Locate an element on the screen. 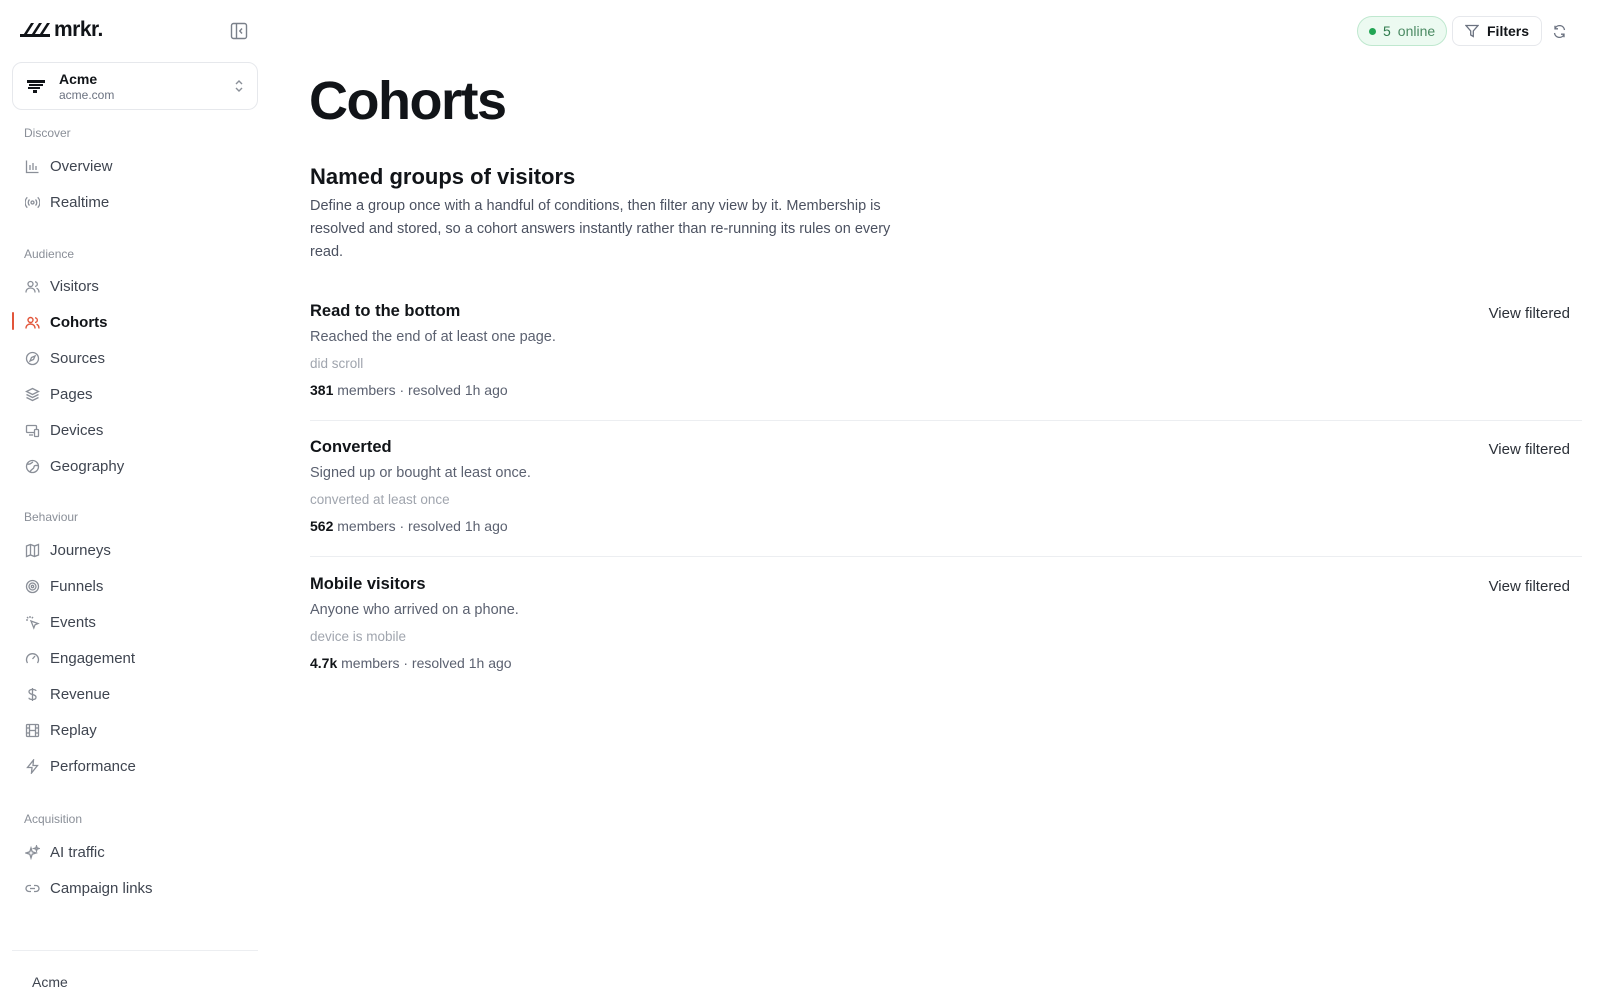 This screenshot has width=1600, height=1000. workspace-logo-icon is located at coordinates (36, 86).